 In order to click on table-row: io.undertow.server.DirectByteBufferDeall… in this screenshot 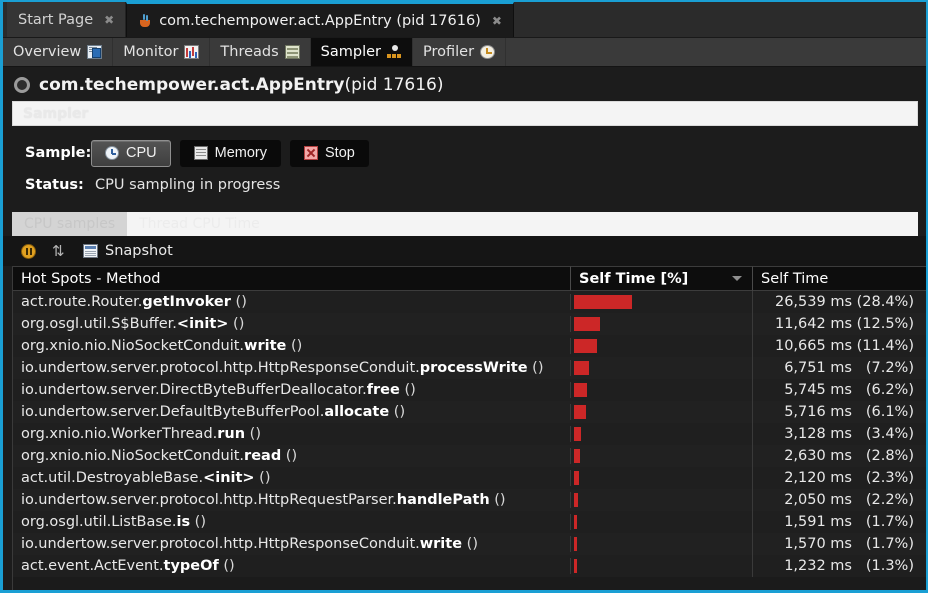, I will do `click(469, 390)`.